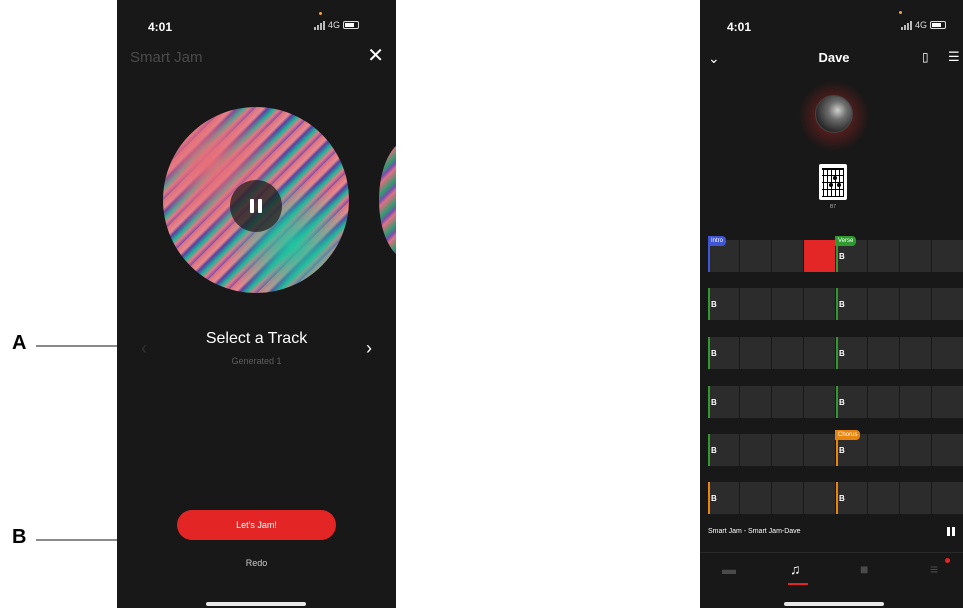 This screenshot has width=963, height=608. What do you see at coordinates (864, 569) in the screenshot?
I see `video-camera-icon: ■` at bounding box center [864, 569].